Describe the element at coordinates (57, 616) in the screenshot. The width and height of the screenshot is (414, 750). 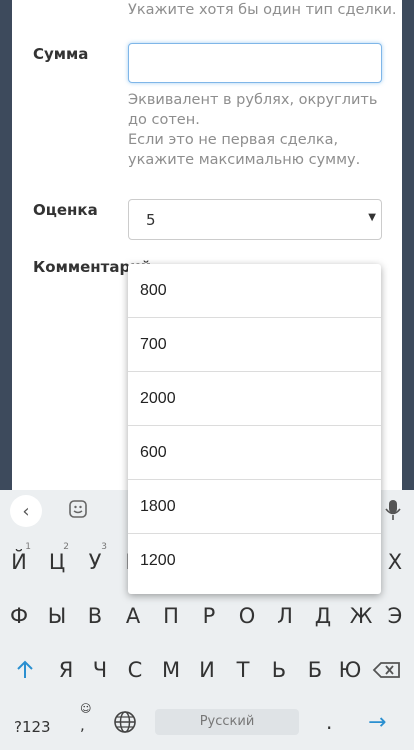
I see `key: Ы` at that location.